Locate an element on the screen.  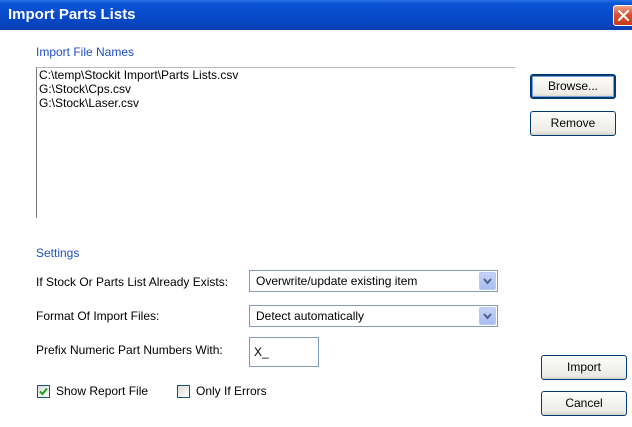
prefix-input is located at coordinates (284, 352).